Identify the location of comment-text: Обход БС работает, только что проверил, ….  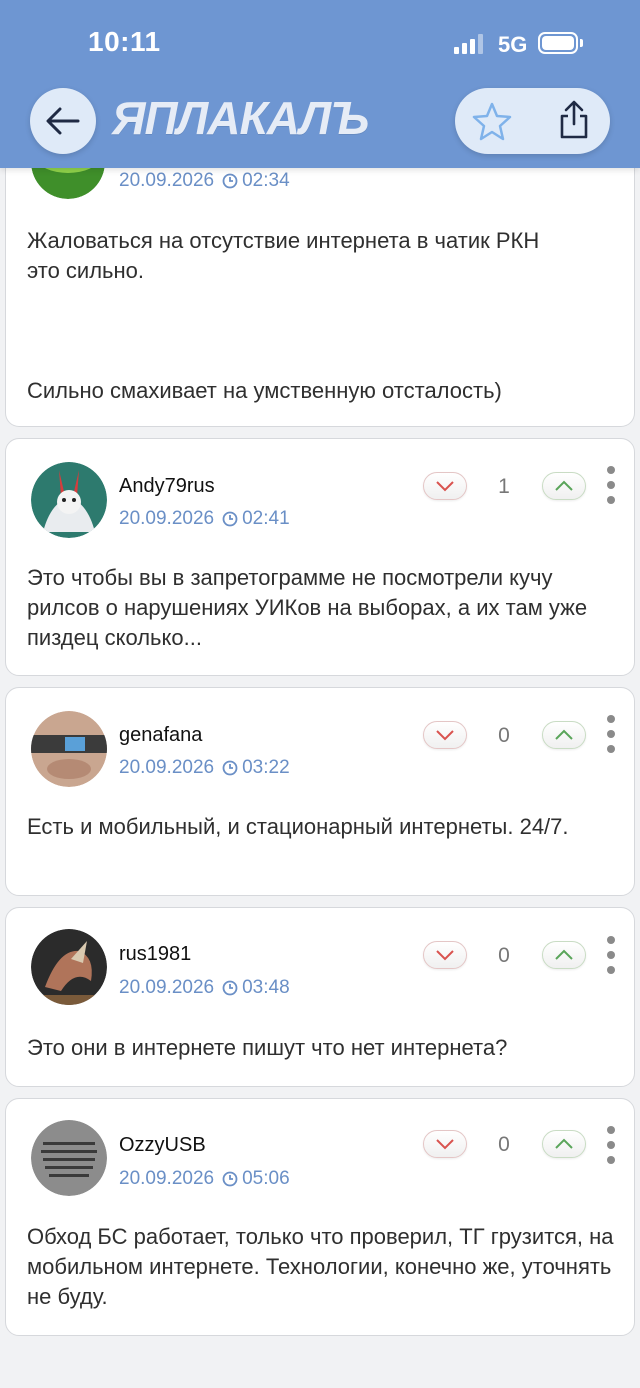
(320, 1266).